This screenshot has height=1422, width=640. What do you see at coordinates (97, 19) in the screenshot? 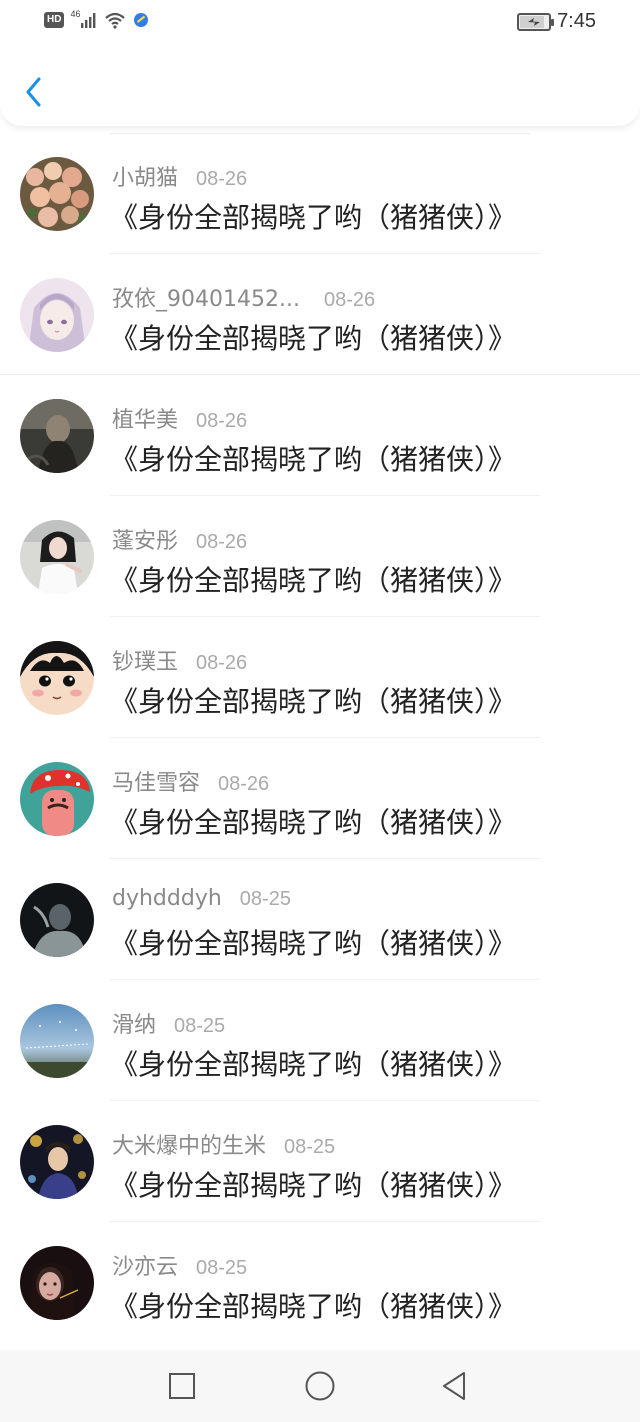
I see `status-left: HD 46` at bounding box center [97, 19].